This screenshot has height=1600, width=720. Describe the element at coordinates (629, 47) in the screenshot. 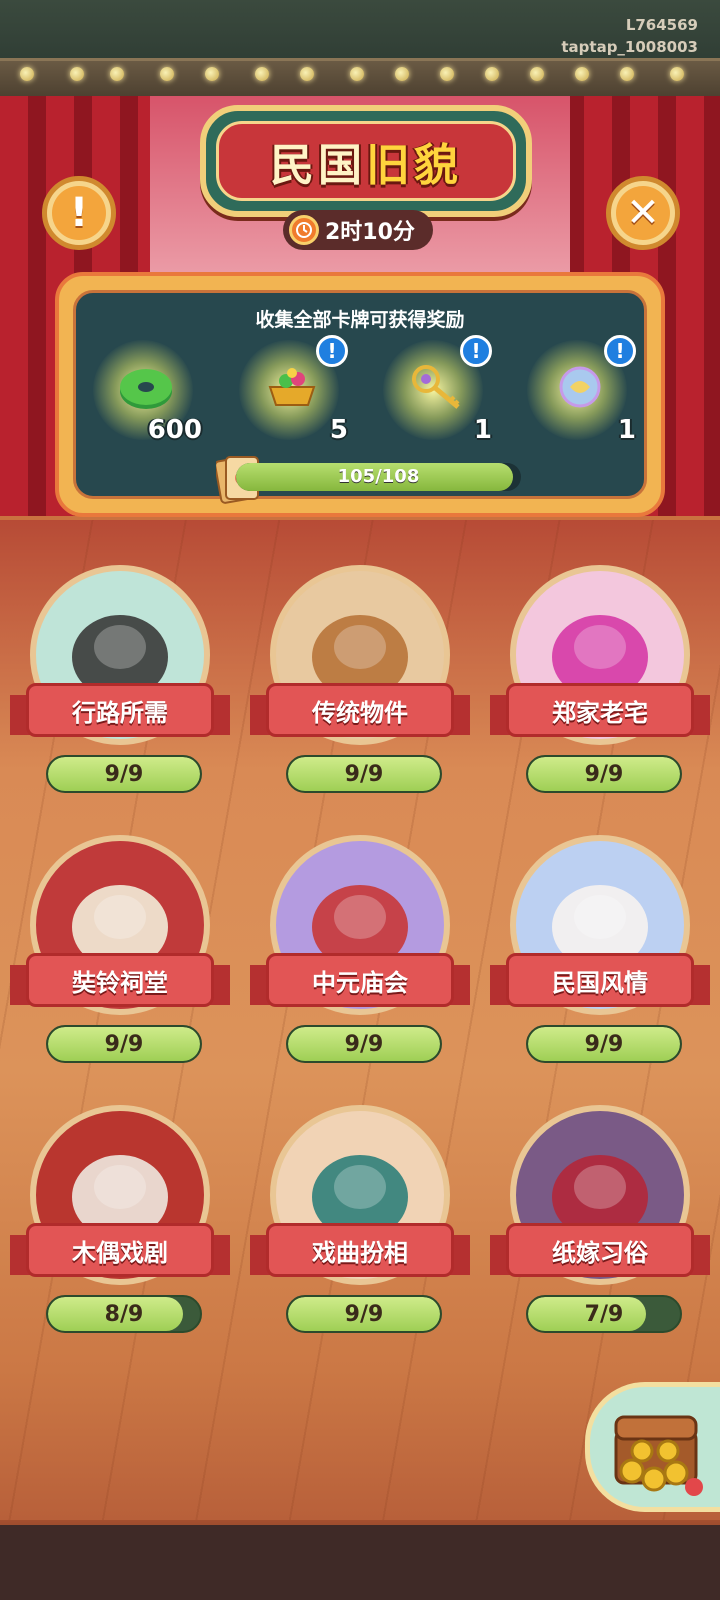

I see `watermark-line2: taptap_1008003` at that location.